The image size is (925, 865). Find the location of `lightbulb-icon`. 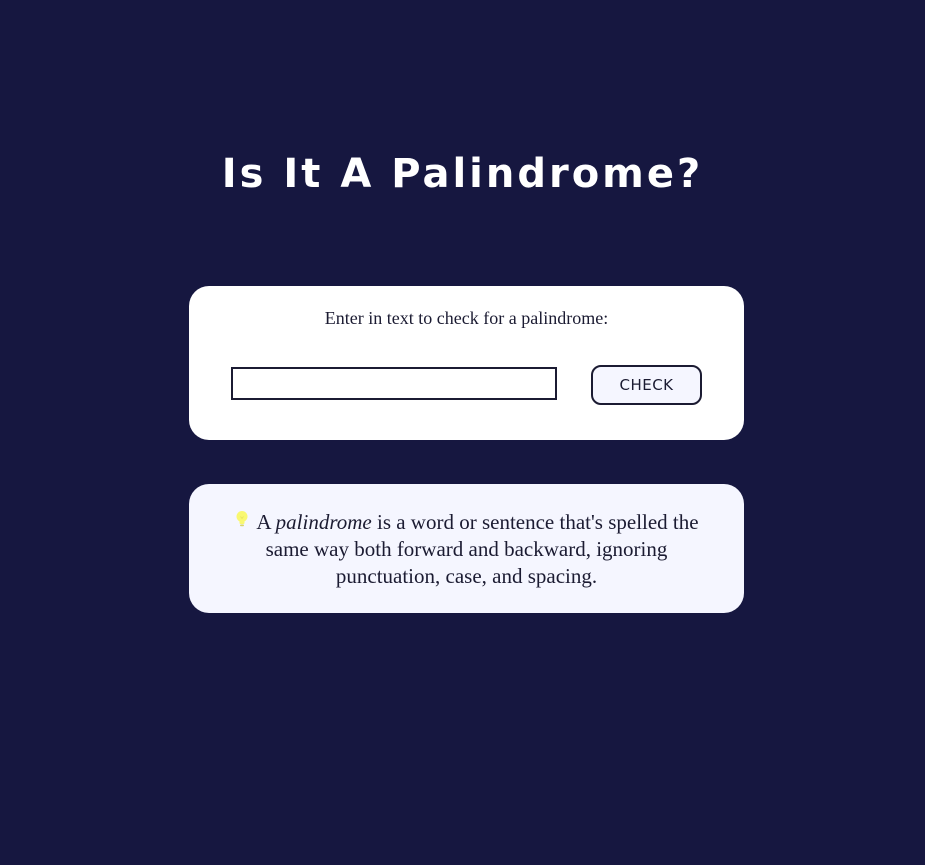

lightbulb-icon is located at coordinates (242, 517).